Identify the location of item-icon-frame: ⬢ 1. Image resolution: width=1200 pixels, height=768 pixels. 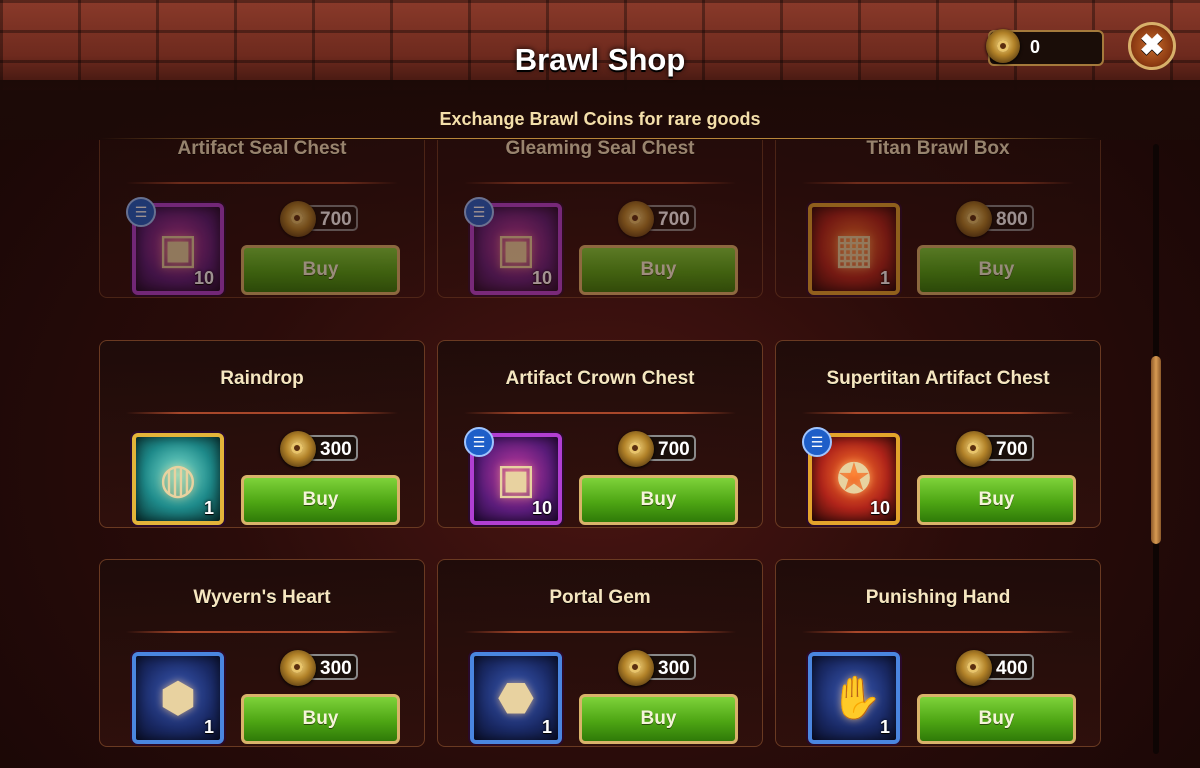
(178, 698).